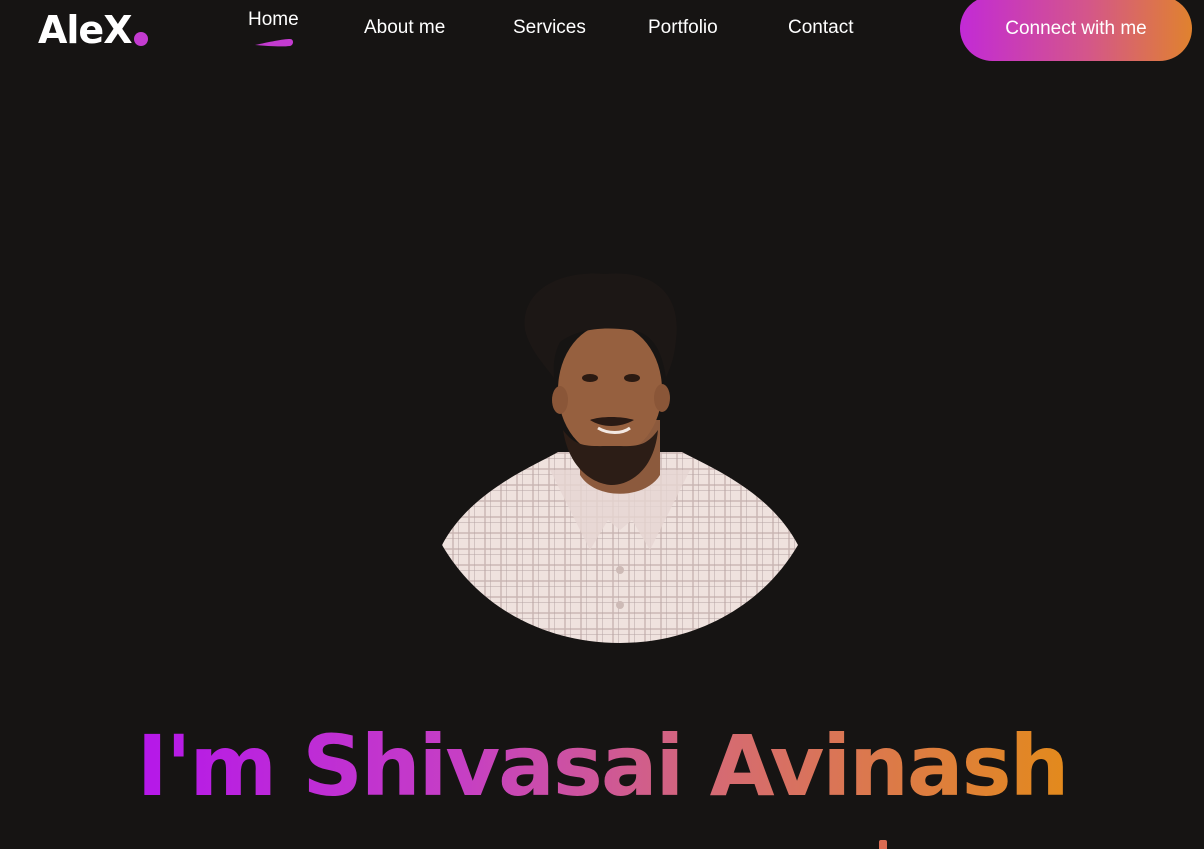 The width and height of the screenshot is (1204, 849). Describe the element at coordinates (883, 844) in the screenshot. I see `next-line-fragment` at that location.